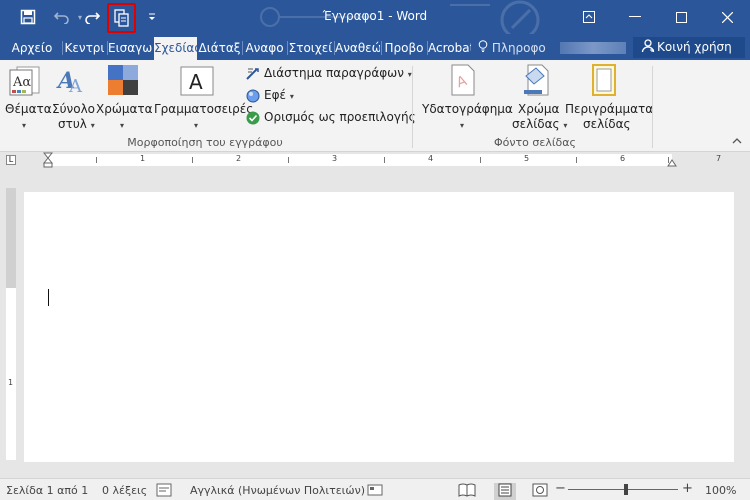  What do you see at coordinates (11, 160) in the screenshot?
I see `tab-stop-selector: L` at bounding box center [11, 160].